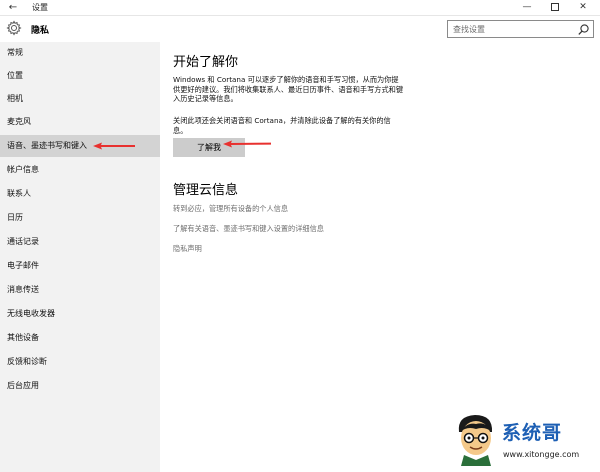 This screenshot has width=600, height=472. What do you see at coordinates (230, 209) in the screenshot?
I see `link-manage-bing-info: 转到必应，管理所有设备的个人信息` at bounding box center [230, 209].